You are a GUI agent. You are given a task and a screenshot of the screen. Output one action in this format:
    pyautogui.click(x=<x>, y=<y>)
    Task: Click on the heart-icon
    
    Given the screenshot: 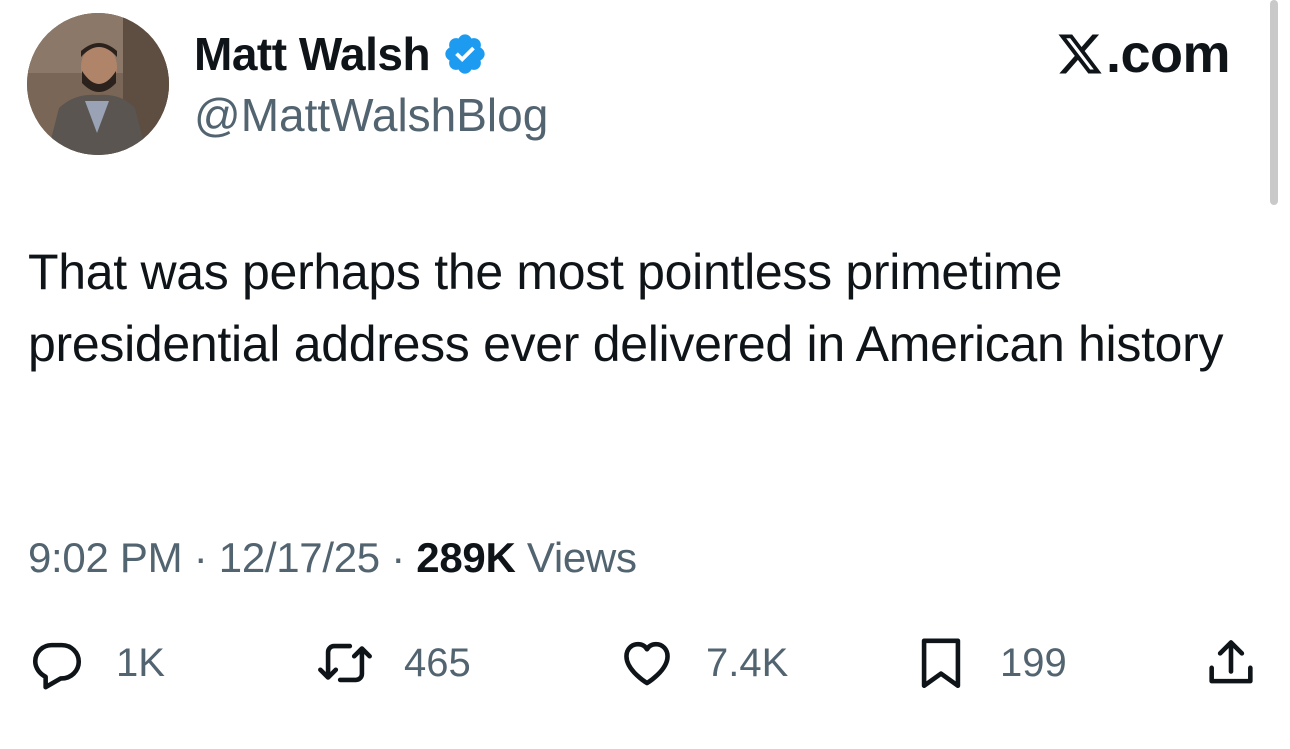 What is the action you would take?
    pyautogui.click(x=647, y=663)
    